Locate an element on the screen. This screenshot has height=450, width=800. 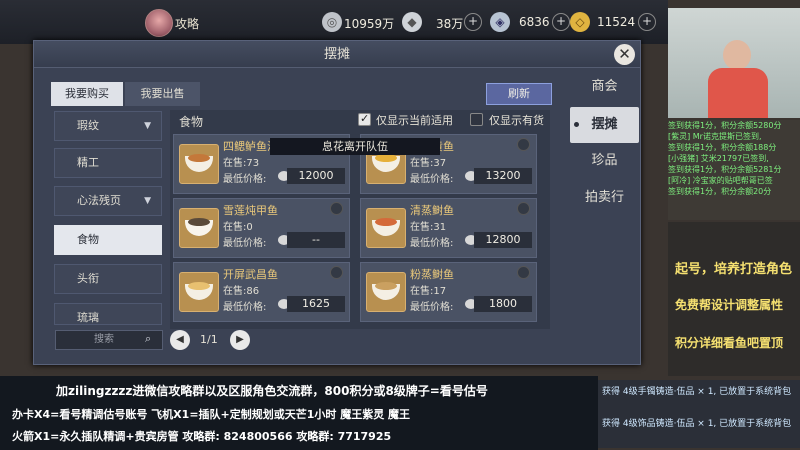
list-category-label: 食物 is located at coordinates (191, 122).